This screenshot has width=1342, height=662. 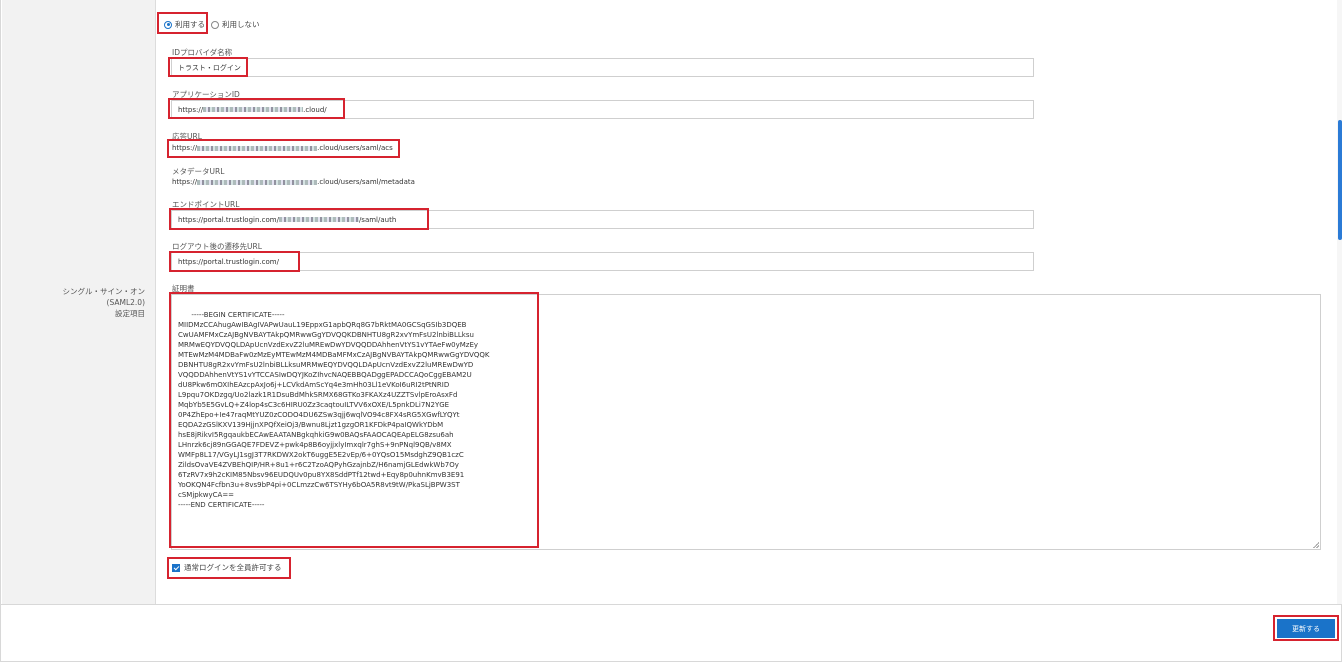 I want to click on resize-grip-icon, so click(x=1316, y=545).